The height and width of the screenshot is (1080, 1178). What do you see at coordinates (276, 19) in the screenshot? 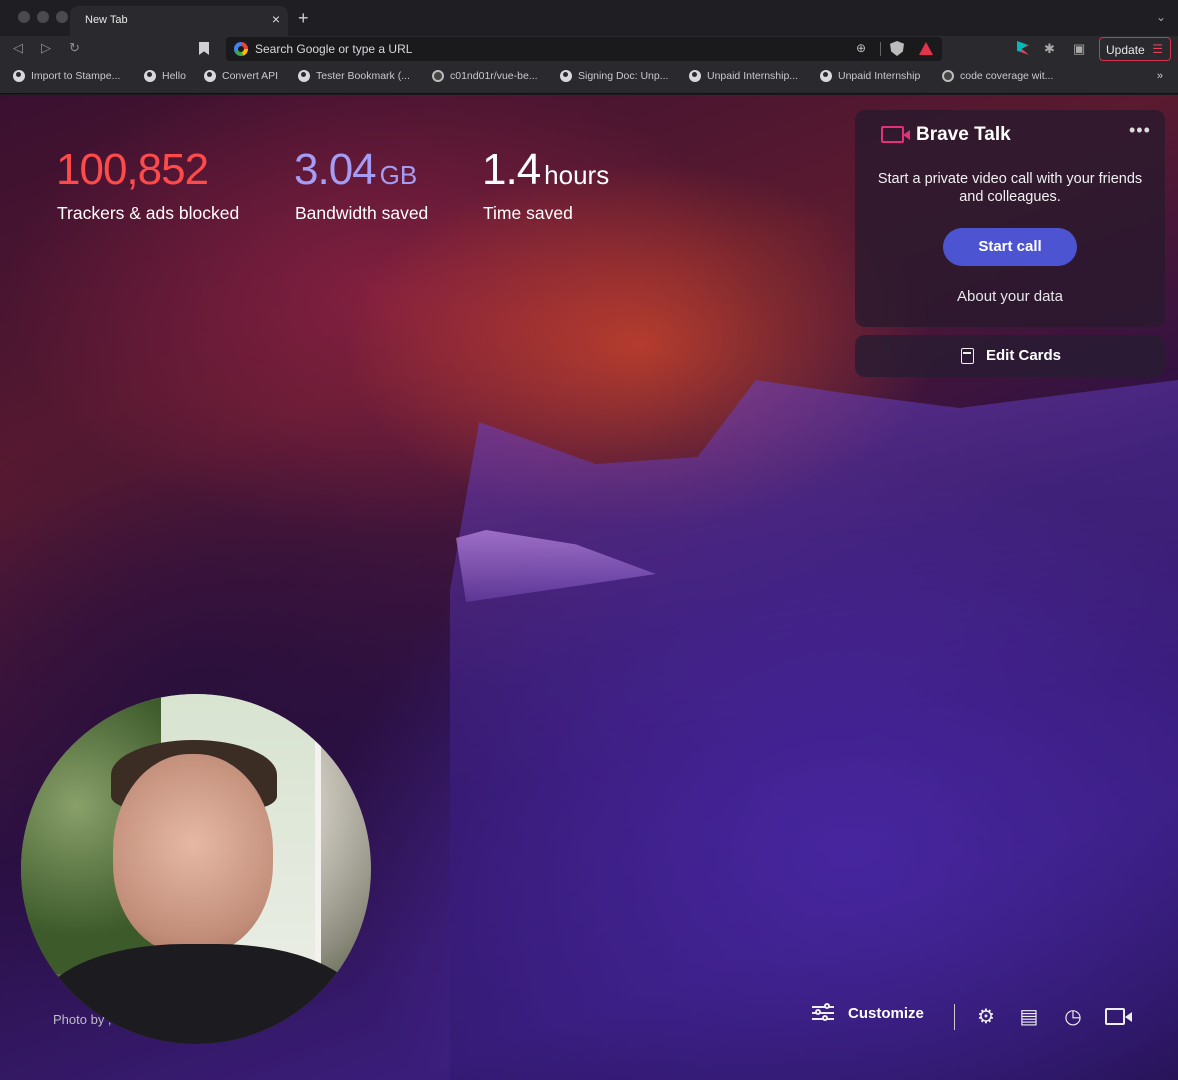
I see `close-tab-icon: ×` at bounding box center [276, 19].